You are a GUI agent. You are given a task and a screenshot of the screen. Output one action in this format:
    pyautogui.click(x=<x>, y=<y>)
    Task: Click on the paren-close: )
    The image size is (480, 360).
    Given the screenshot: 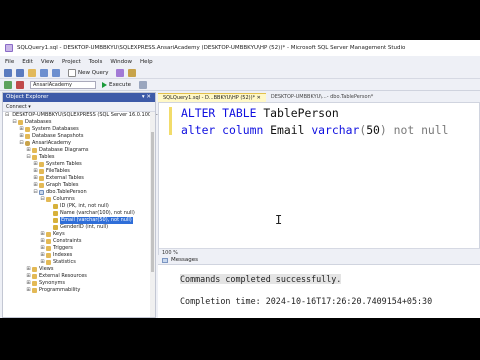 What is the action you would take?
    pyautogui.click(x=383, y=130)
    